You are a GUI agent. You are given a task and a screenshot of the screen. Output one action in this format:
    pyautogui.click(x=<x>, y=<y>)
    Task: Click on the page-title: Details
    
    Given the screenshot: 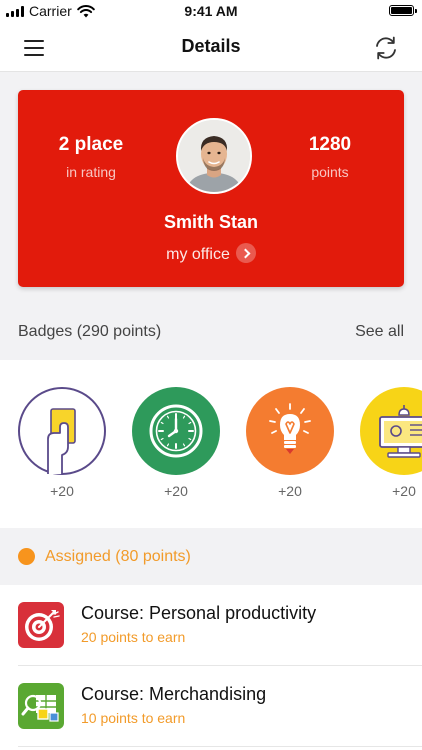 What is the action you would take?
    pyautogui.click(x=211, y=46)
    